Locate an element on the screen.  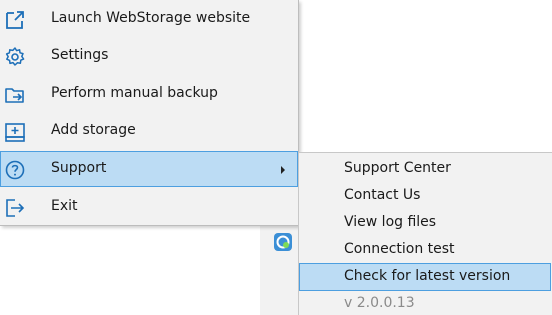
submenu-item-version: v 2.0.0.13 is located at coordinates (425, 302).